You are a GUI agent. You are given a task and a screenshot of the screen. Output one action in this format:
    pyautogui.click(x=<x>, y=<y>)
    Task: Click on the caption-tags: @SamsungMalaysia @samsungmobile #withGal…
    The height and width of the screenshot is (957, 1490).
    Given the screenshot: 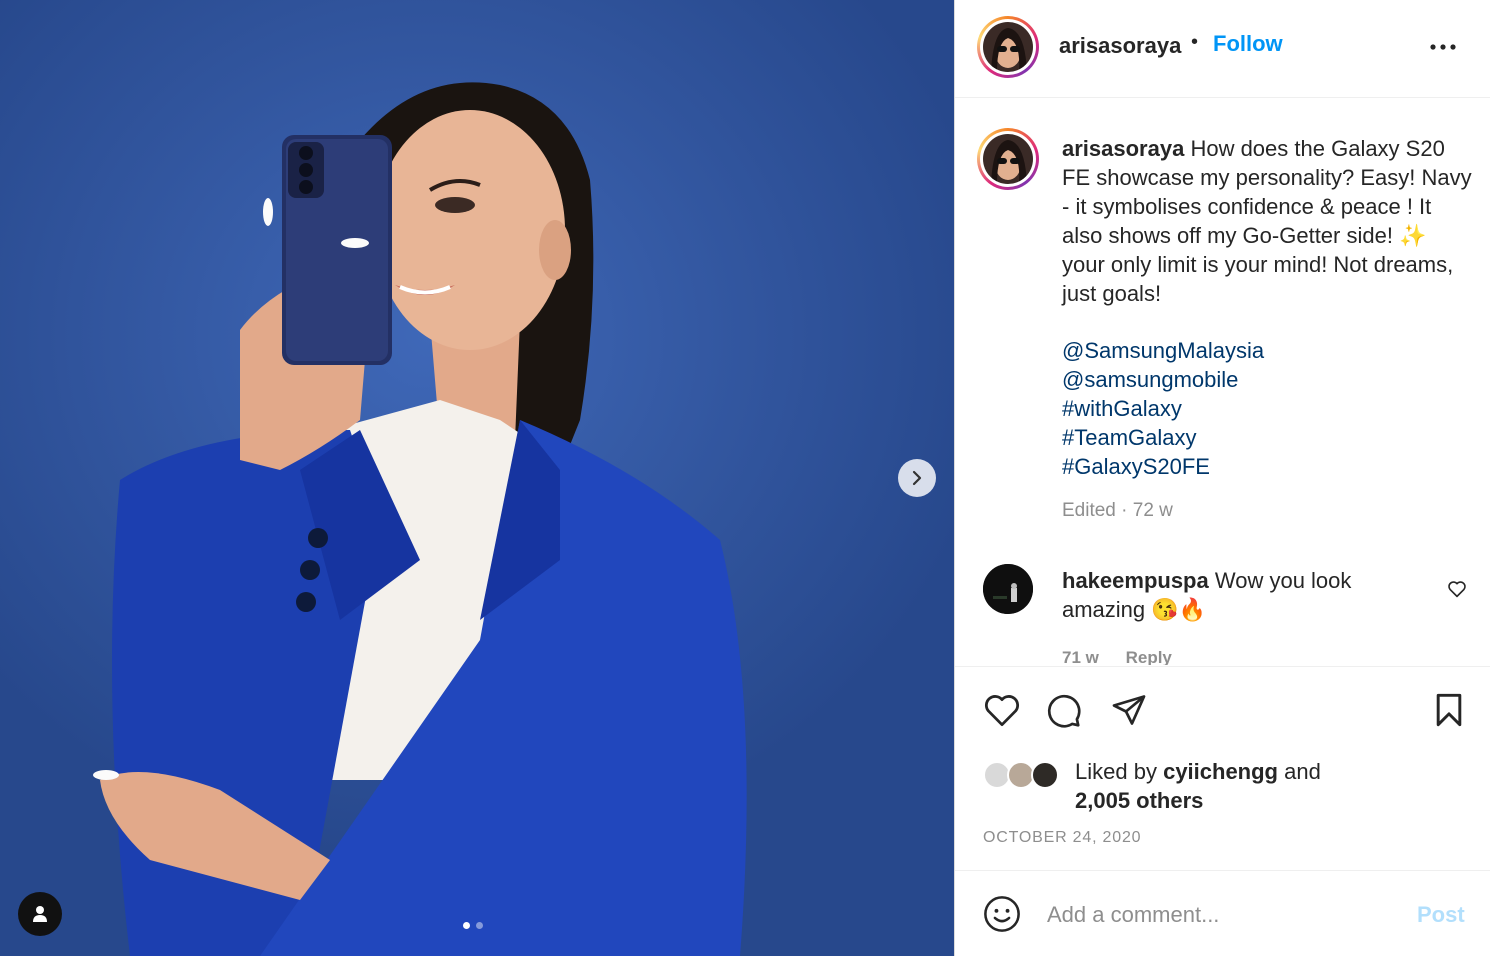 What is the action you would take?
    pyautogui.click(x=1163, y=408)
    